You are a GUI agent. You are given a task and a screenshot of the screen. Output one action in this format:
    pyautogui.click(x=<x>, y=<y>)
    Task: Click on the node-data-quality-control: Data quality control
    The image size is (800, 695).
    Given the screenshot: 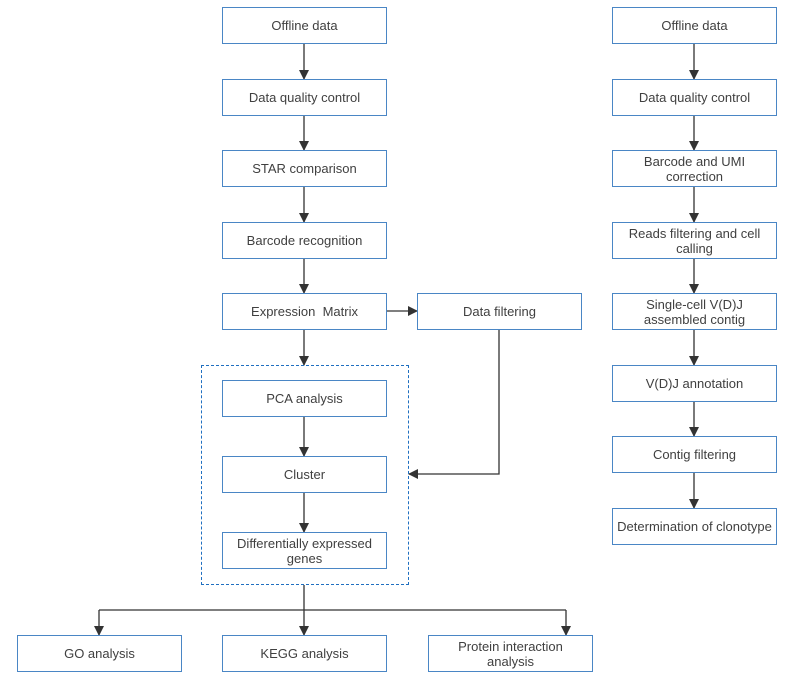 What is the action you would take?
    pyautogui.click(x=304, y=97)
    